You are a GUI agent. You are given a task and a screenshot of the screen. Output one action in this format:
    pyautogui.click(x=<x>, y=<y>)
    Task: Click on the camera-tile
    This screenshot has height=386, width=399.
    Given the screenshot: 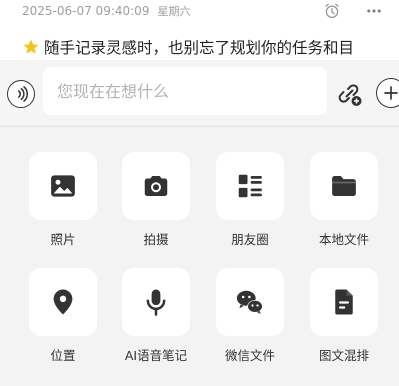 What is the action you would take?
    pyautogui.click(x=156, y=186)
    